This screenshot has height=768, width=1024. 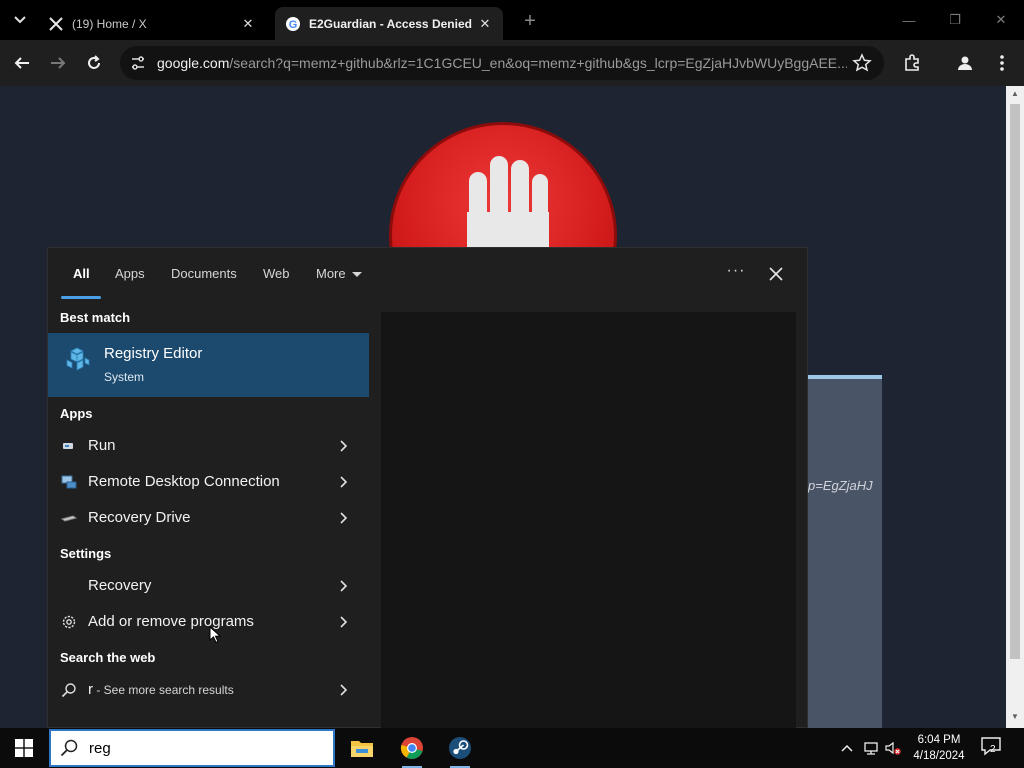 I want to click on tab-documents: Documents, so click(x=204, y=273).